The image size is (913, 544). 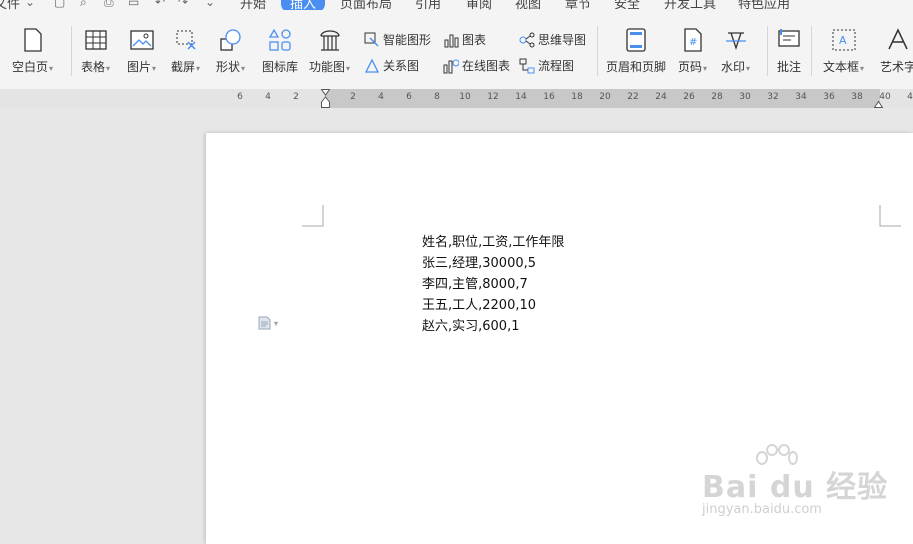 What do you see at coordinates (878, 98) in the screenshot?
I see `right-indent-marker-icon` at bounding box center [878, 98].